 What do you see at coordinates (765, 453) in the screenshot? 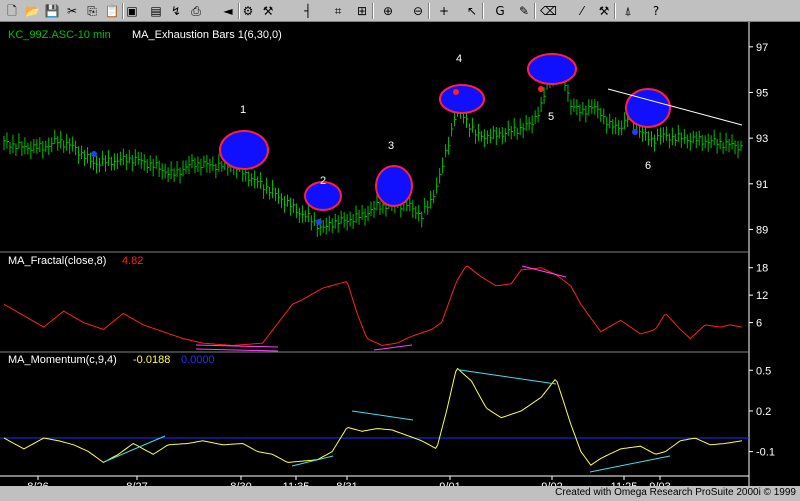
I see `y-tick-label: -0.1` at bounding box center [765, 453].